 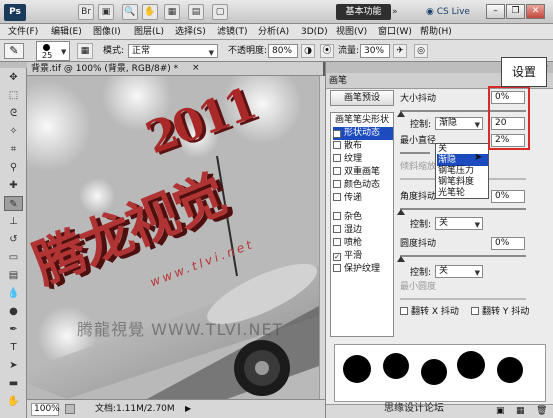 I want to click on dodge-tool-icon: ●, so click(x=13, y=311).